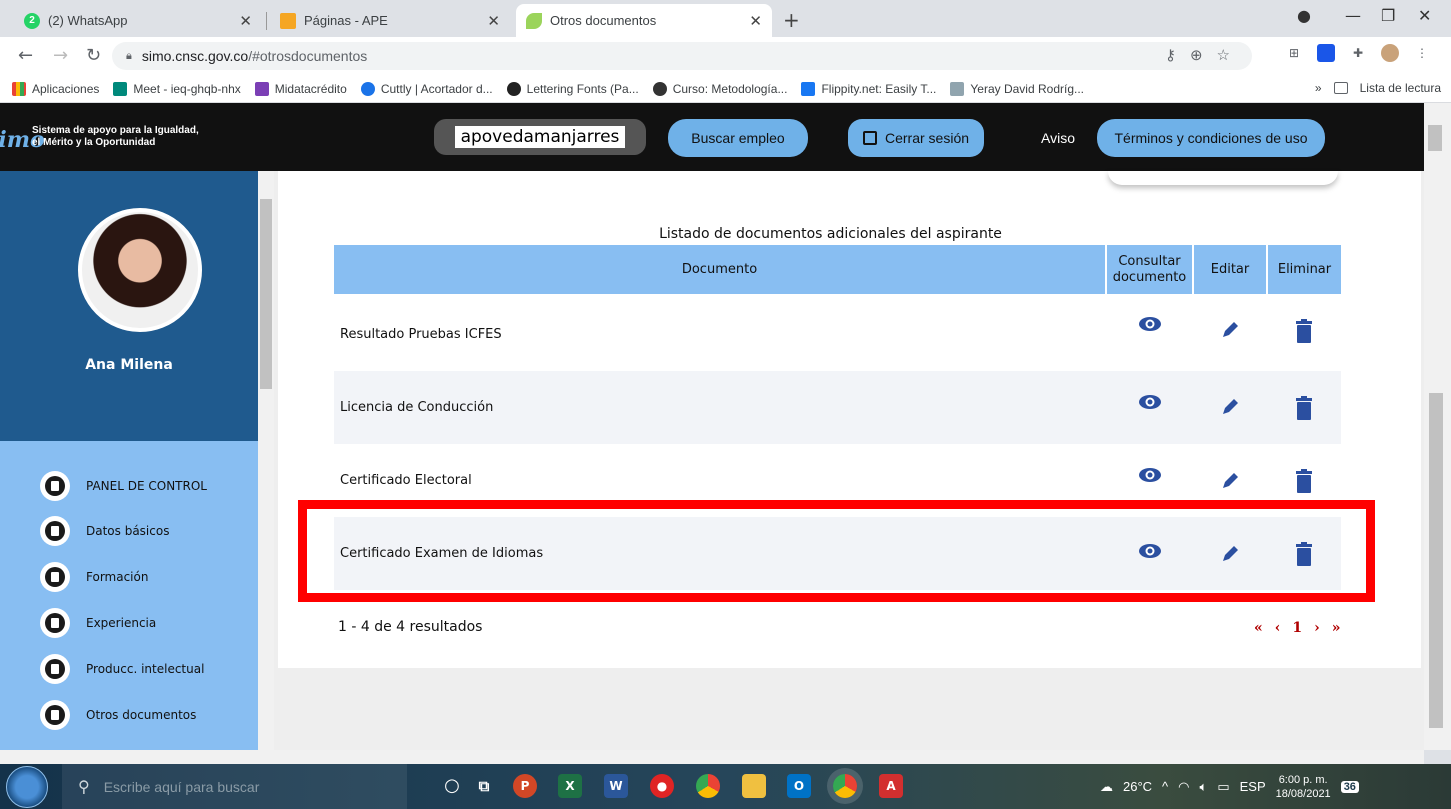 The width and height of the screenshot is (1451, 809). What do you see at coordinates (1317, 628) in the screenshot?
I see `next-page-button: ›` at bounding box center [1317, 628].